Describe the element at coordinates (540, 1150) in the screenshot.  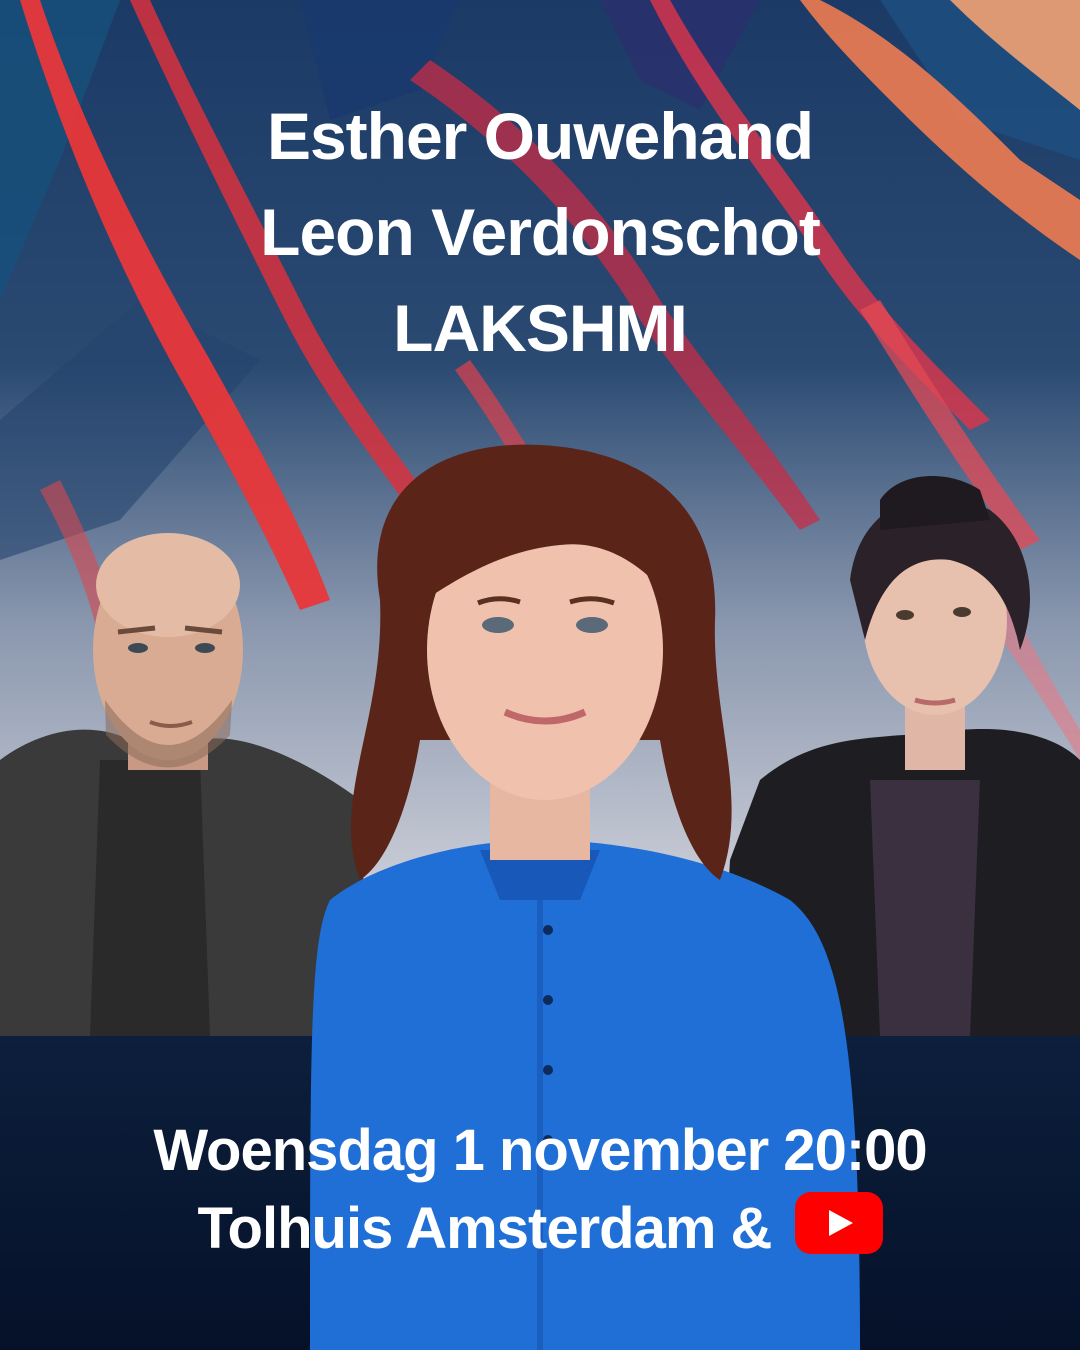
I see `event-datetime: Woensdag 1 november 20:00` at that location.